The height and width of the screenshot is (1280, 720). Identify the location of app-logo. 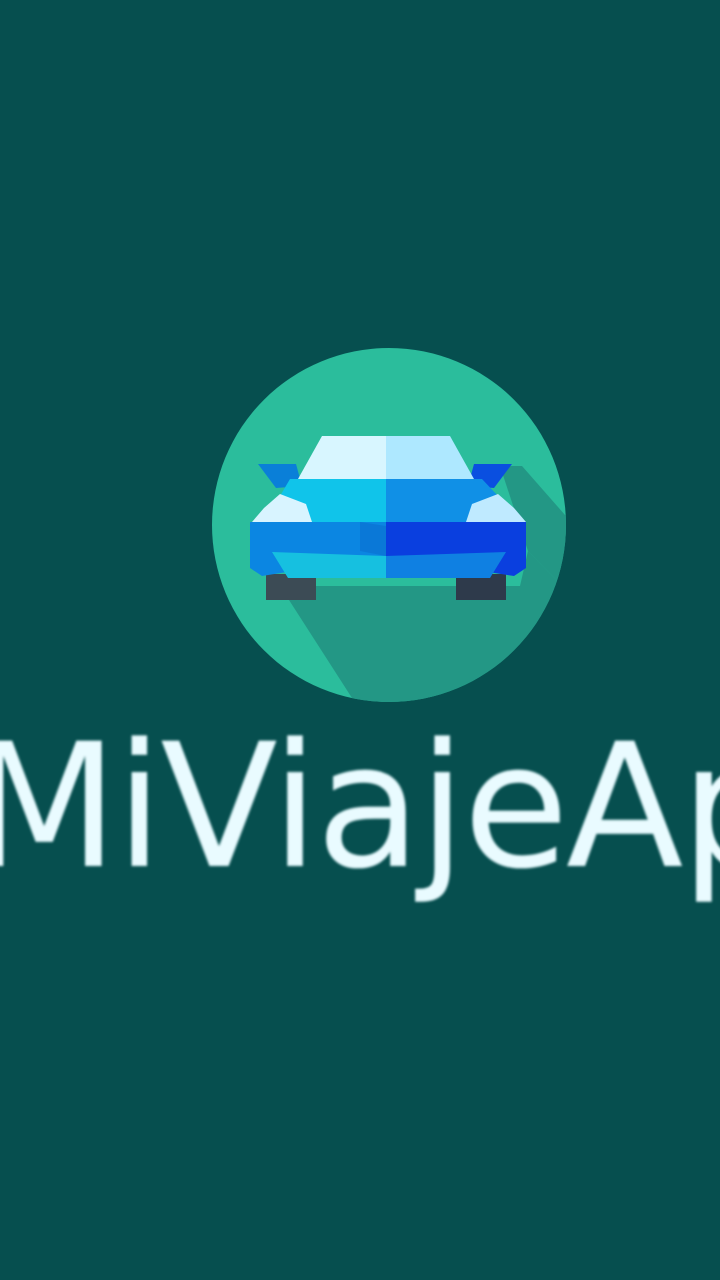
(389, 525).